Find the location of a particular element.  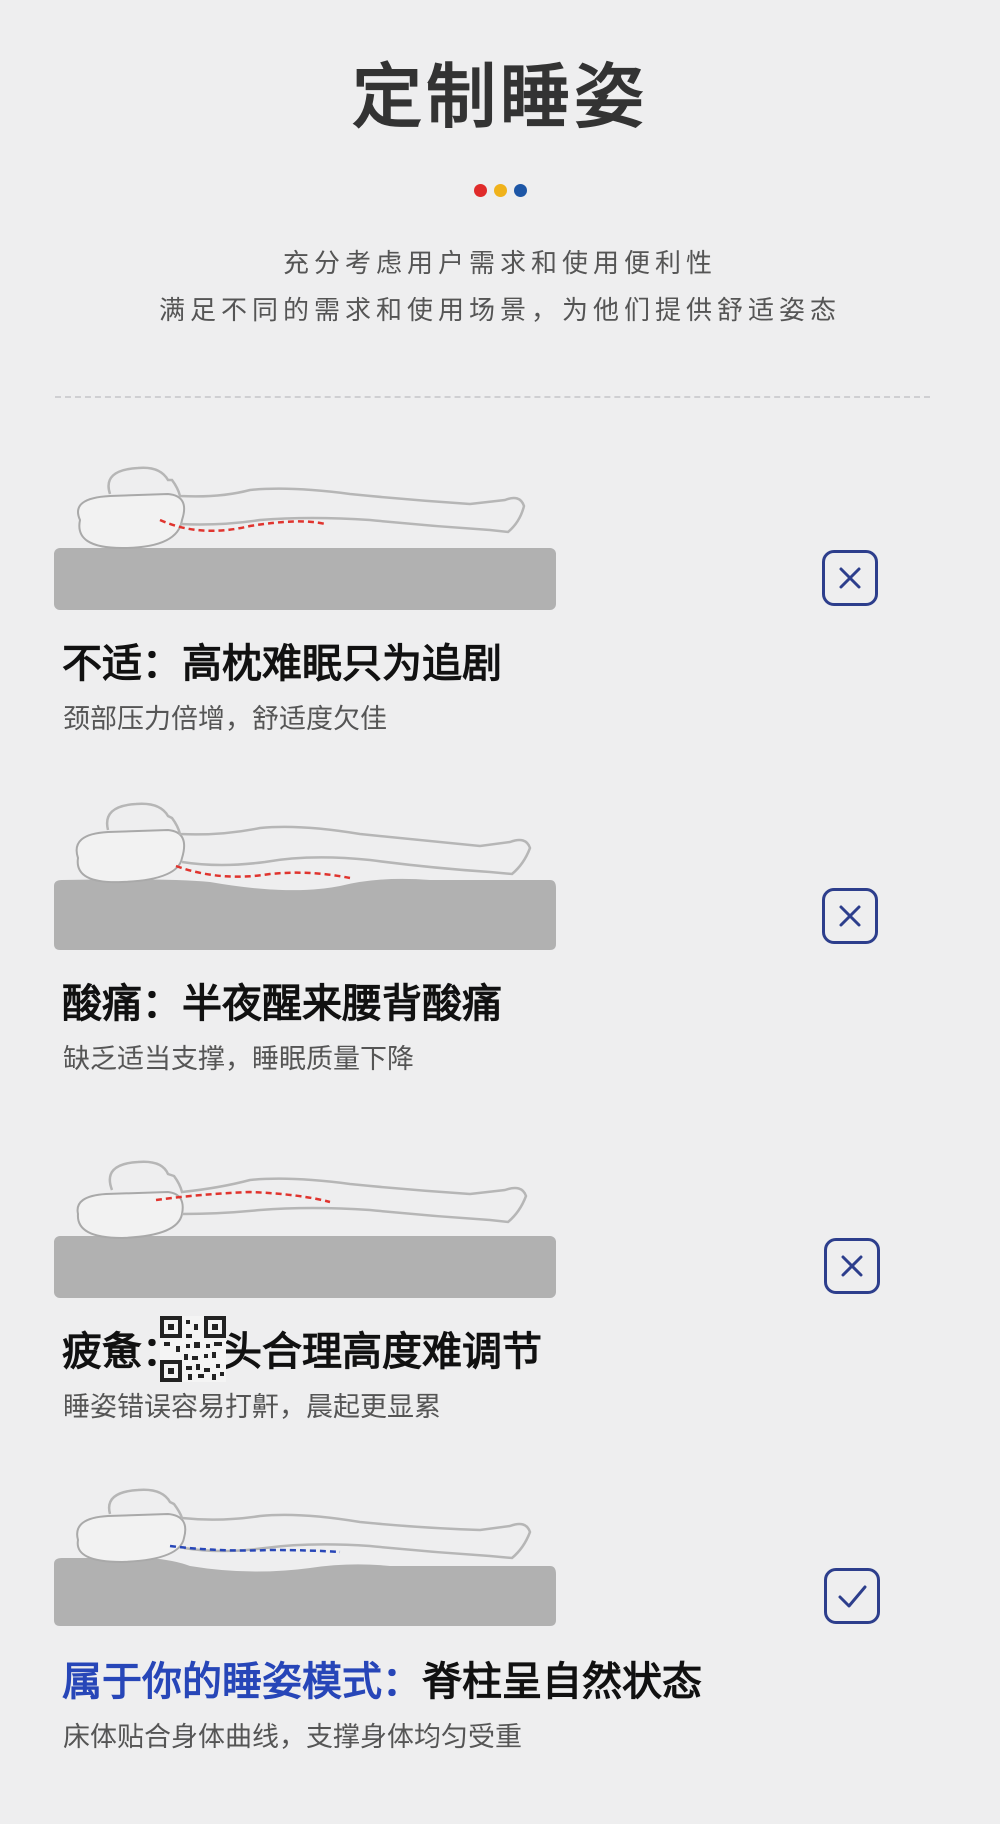

heading-text: 脊柱呈自然状态 is located at coordinates (562, 1682).